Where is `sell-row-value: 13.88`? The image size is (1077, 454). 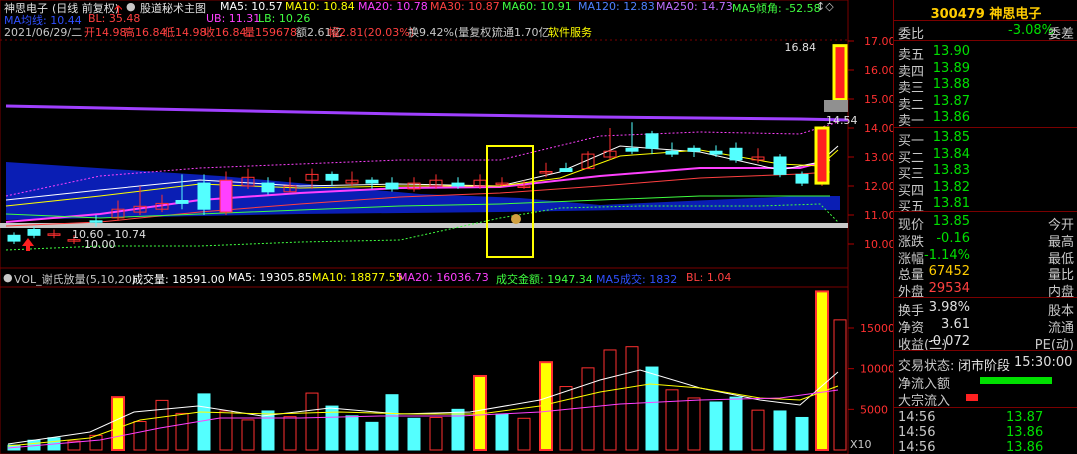
sell-row-value: 13.88 is located at coordinates (951, 84).